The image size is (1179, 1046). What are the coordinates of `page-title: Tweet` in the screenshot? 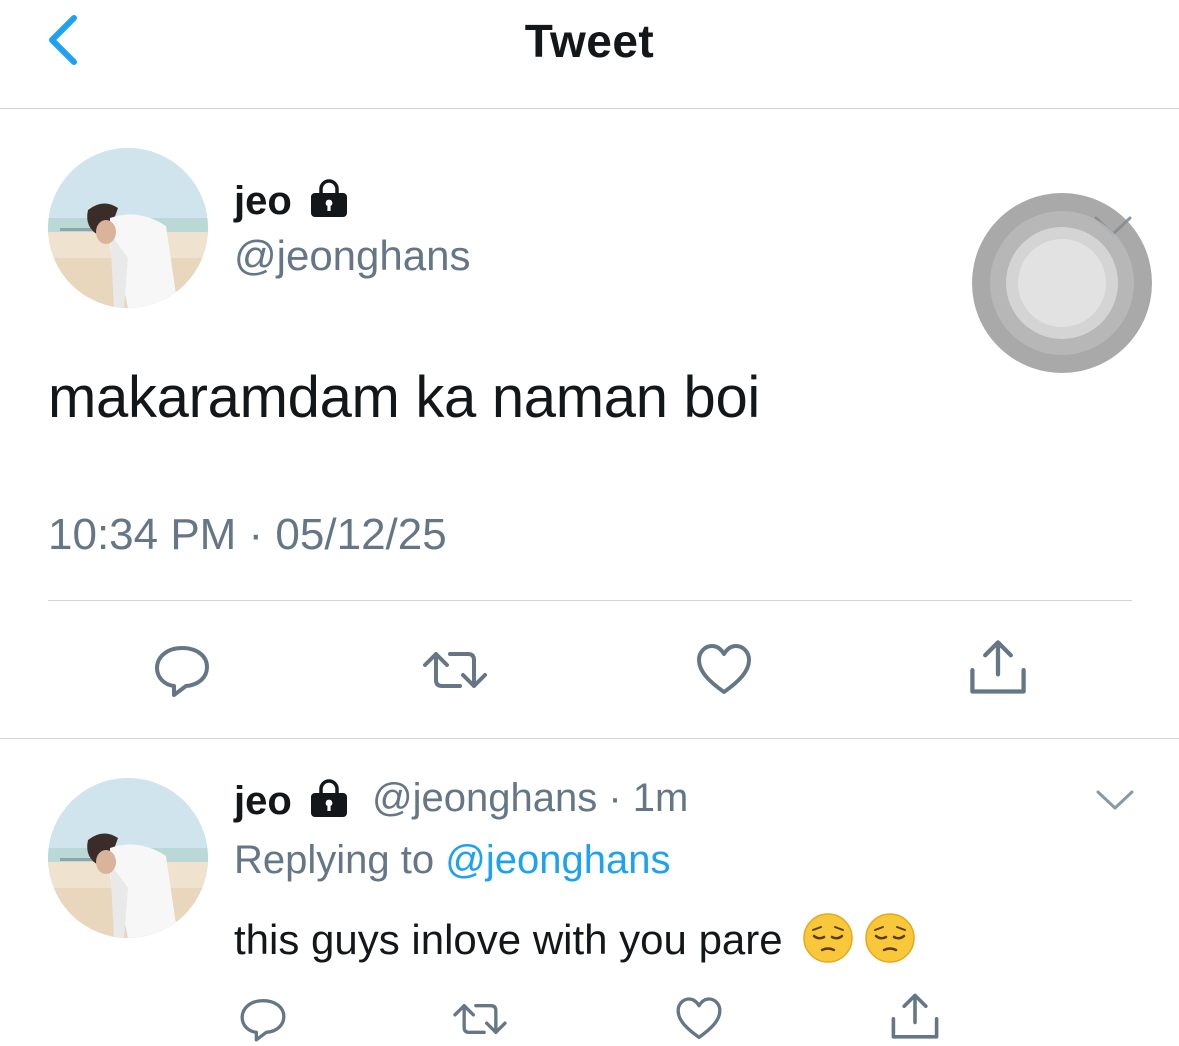 It's located at (589, 41).